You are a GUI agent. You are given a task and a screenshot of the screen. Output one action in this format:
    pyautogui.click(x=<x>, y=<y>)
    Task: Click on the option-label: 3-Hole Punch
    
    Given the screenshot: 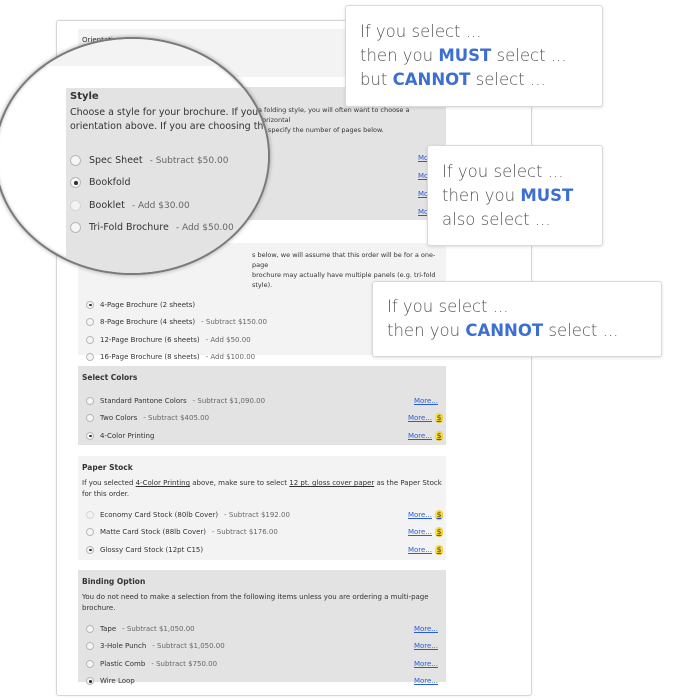 What is the action you would take?
    pyautogui.click(x=123, y=646)
    